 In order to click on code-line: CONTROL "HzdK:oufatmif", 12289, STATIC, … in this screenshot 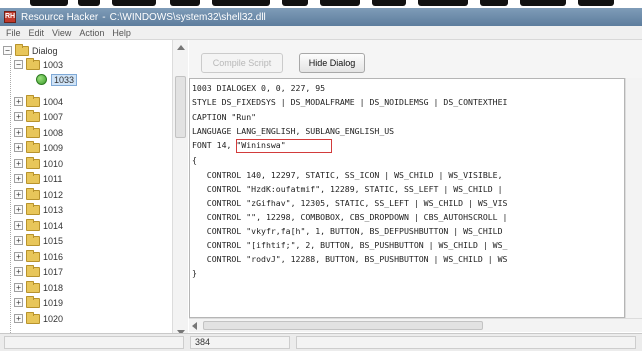, I will do `click(347, 189)`.